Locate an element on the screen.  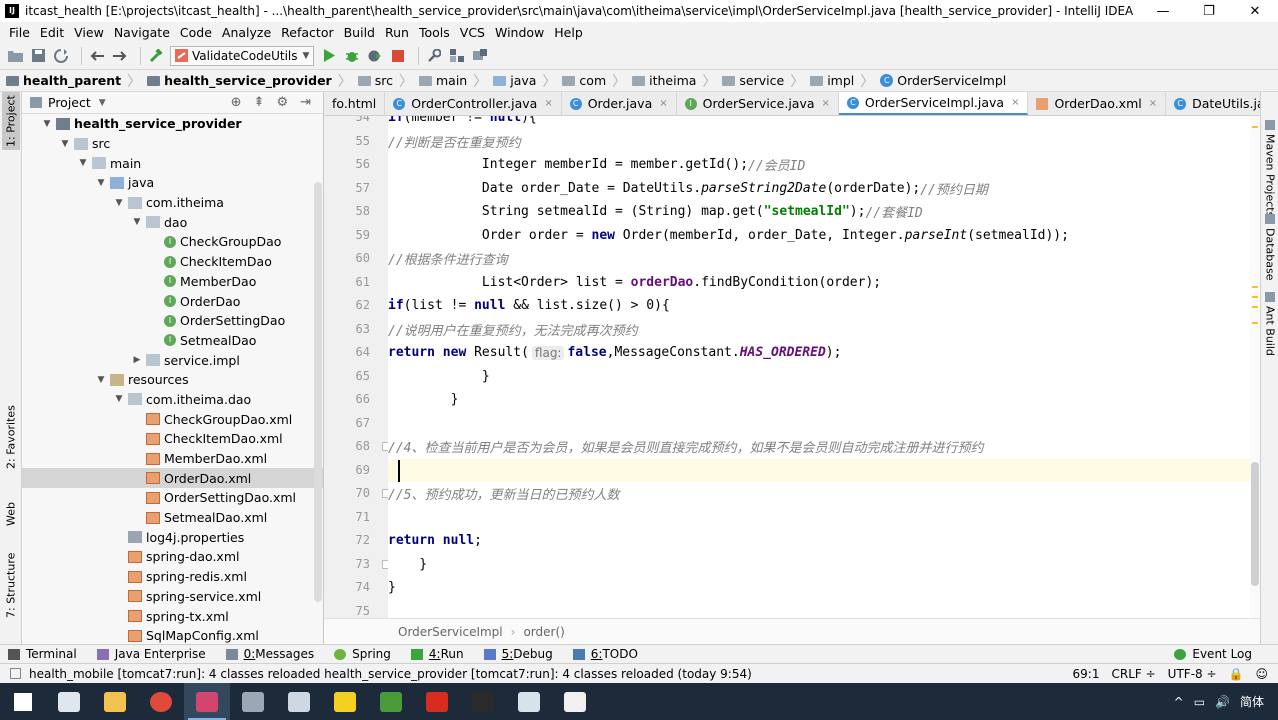
menu-refactor: Refactor is located at coordinates (307, 32).